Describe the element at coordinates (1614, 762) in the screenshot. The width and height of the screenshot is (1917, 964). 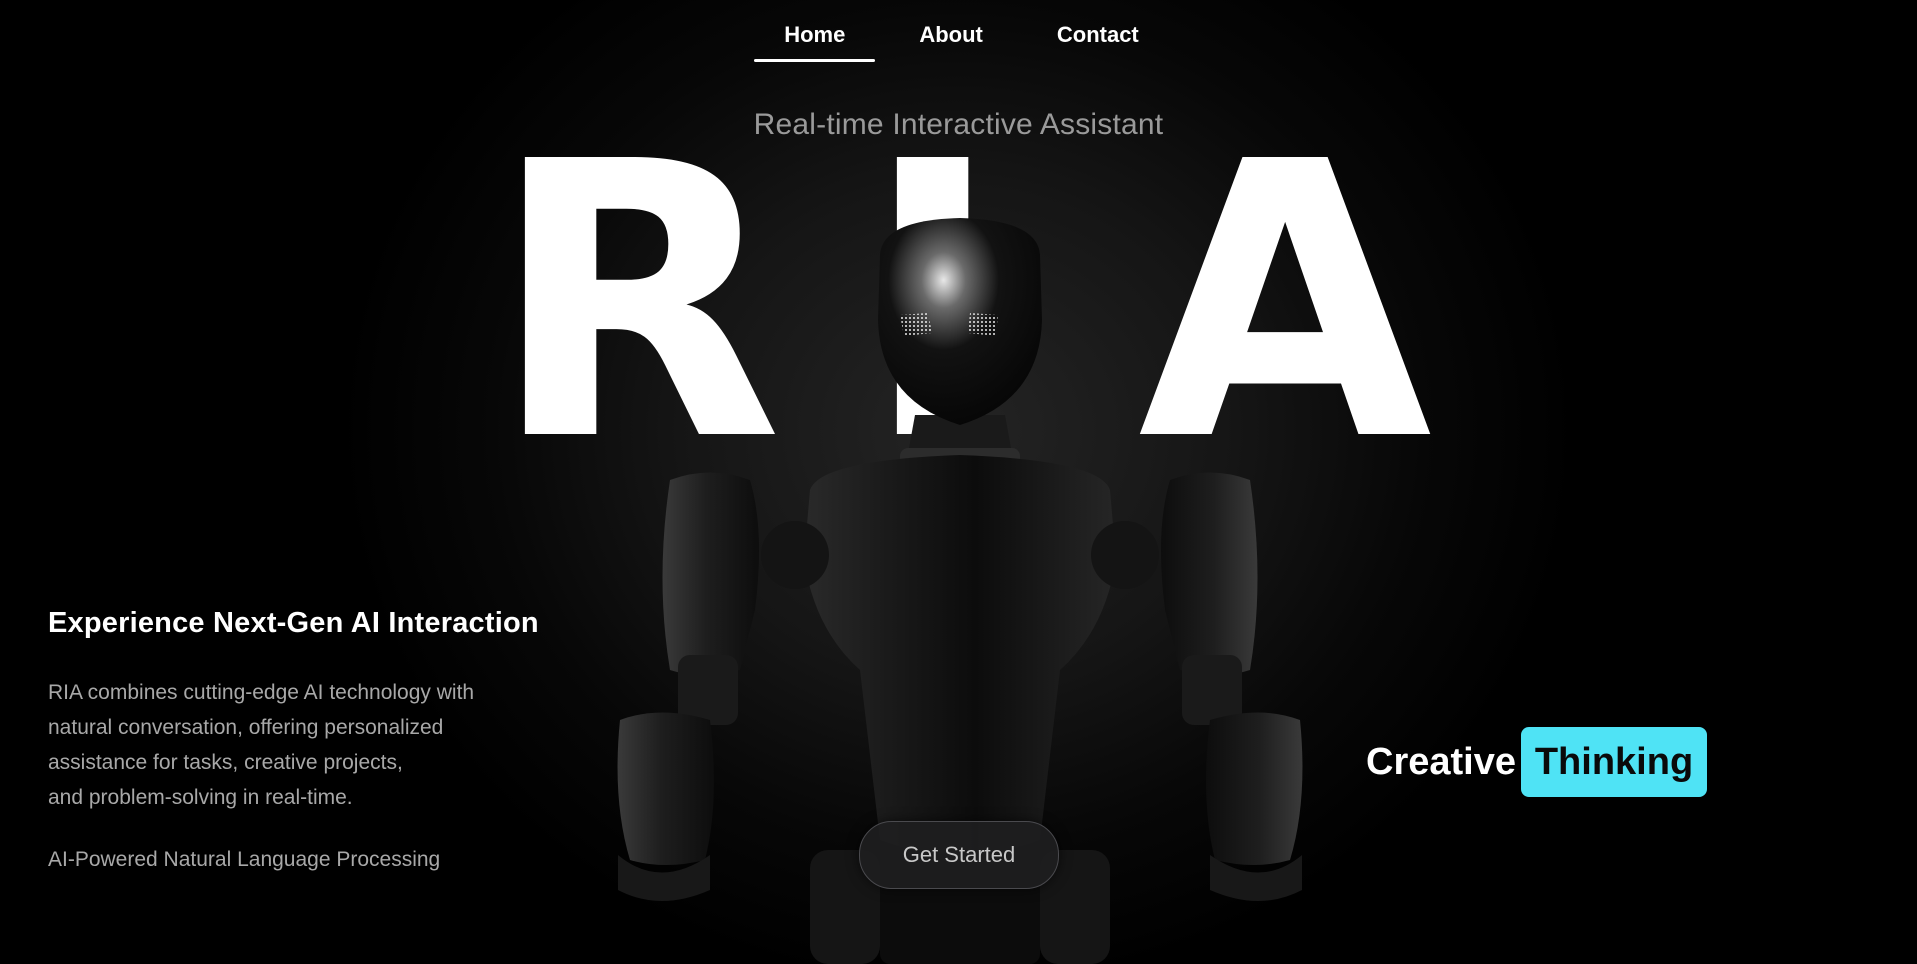
I see `tagline-thinking-badge: Thinking` at that location.